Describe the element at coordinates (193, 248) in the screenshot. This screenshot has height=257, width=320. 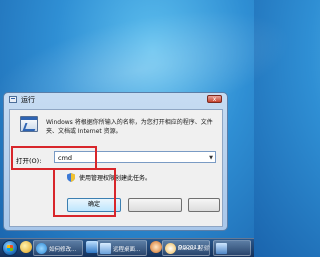
I see `watermark: Baidu 经验` at that location.